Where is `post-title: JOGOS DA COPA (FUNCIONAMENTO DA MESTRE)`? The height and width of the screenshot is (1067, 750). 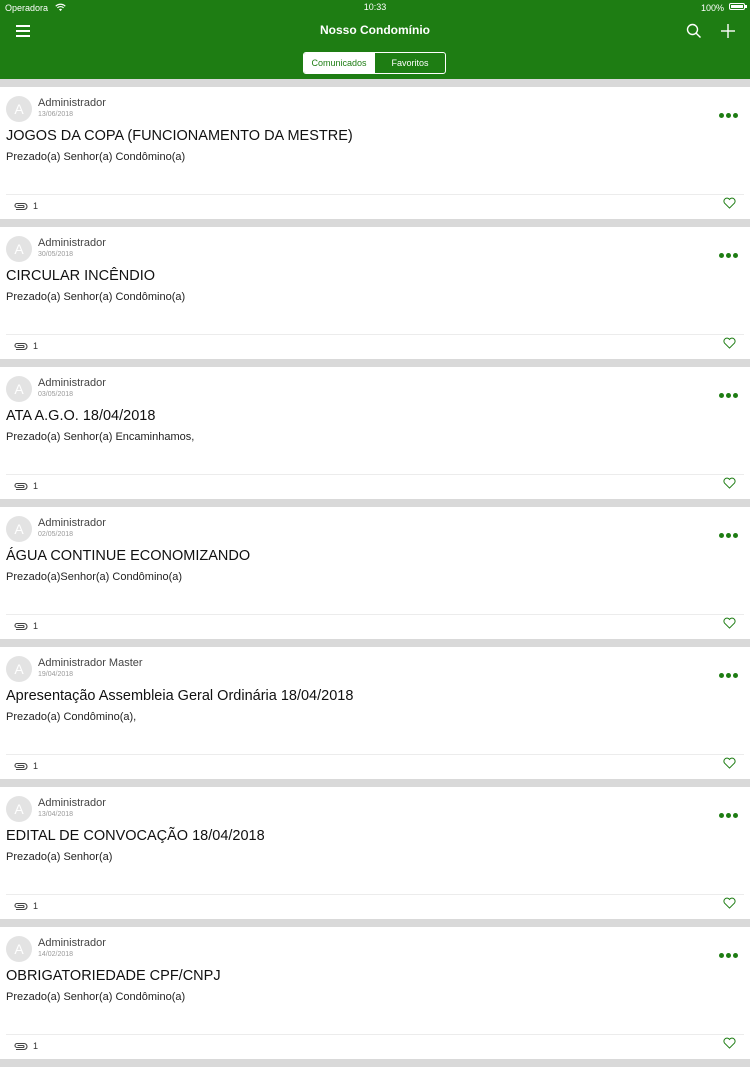 post-title: JOGOS DA COPA (FUNCIONAMENTO DA MESTRE) is located at coordinates (179, 136).